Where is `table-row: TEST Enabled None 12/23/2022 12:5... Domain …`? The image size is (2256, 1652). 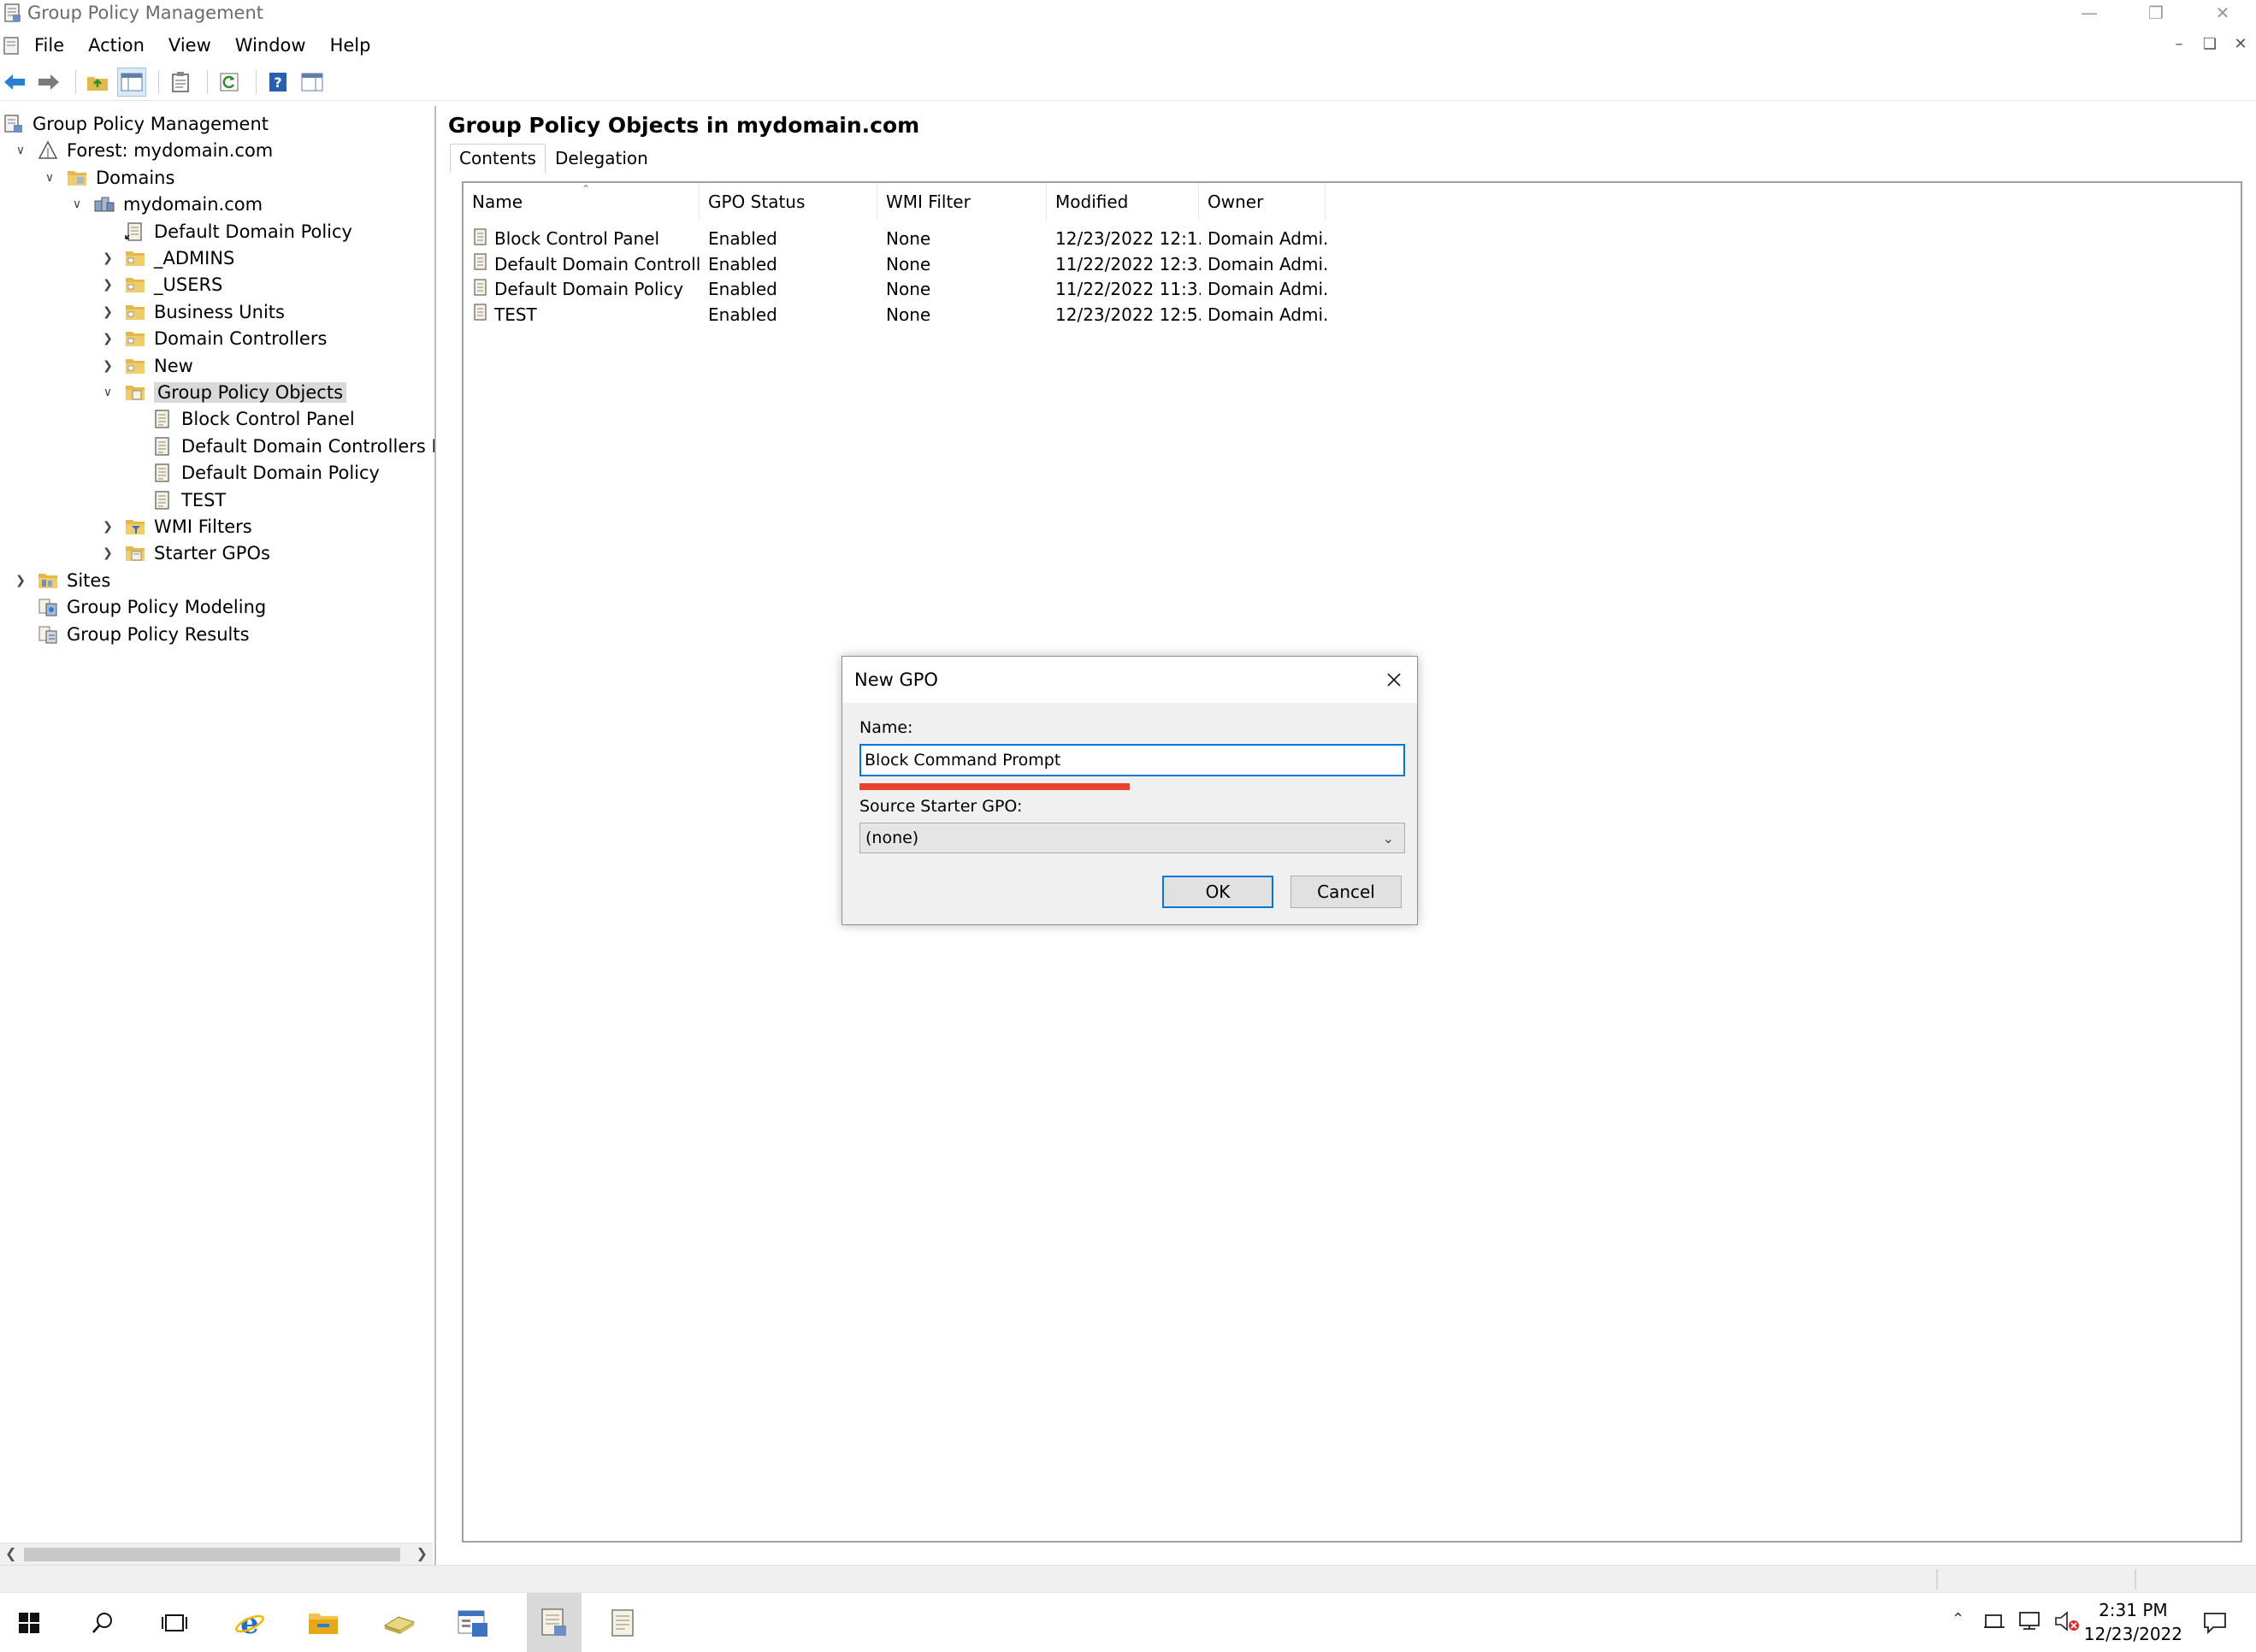
table-row: TEST Enabled None 12/23/2022 12:5... Domain … is located at coordinates (895, 314).